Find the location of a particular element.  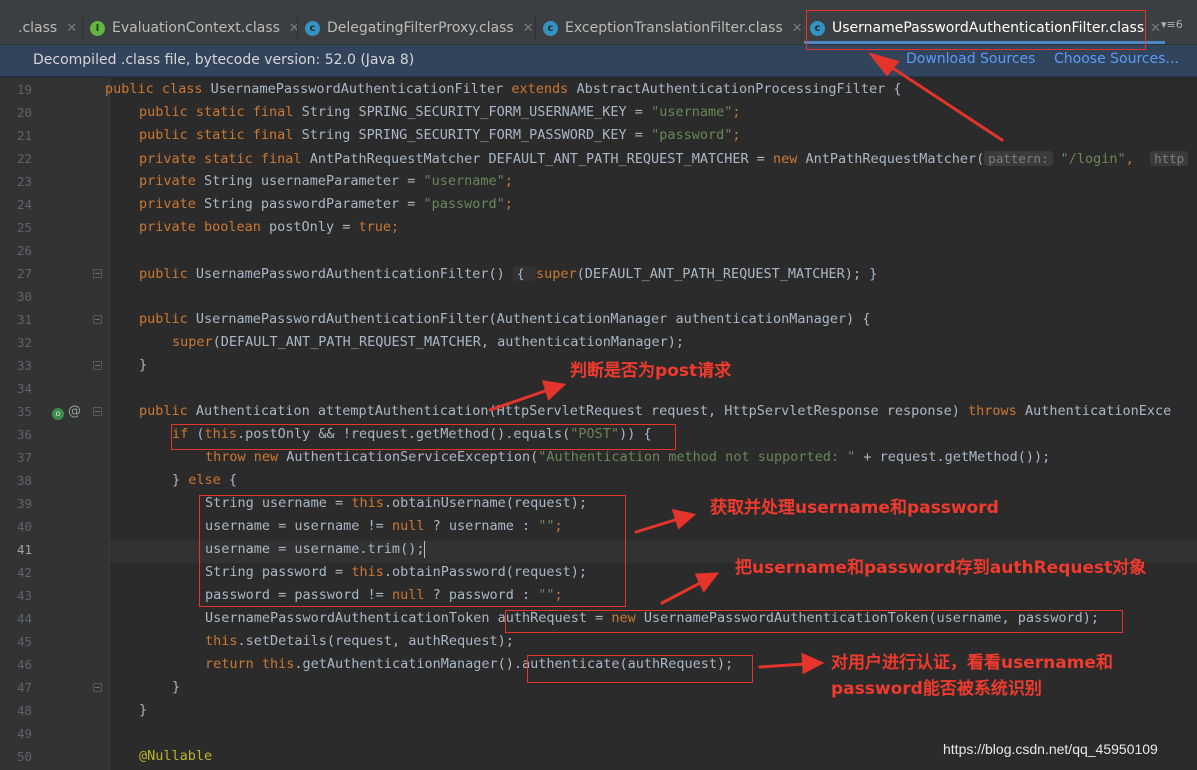

arrow-to-username-password is located at coordinates (657, 525).